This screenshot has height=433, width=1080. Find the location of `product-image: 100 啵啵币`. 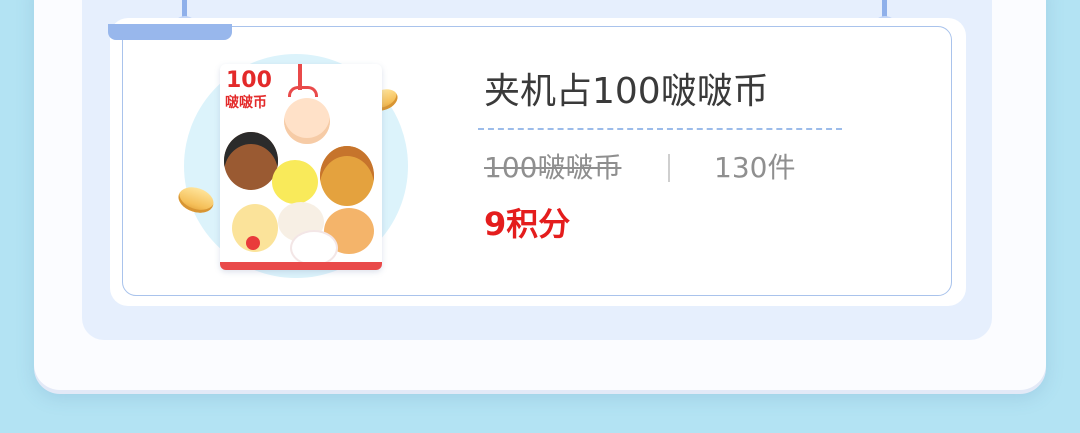

product-image: 100 啵啵币 is located at coordinates (295, 167).